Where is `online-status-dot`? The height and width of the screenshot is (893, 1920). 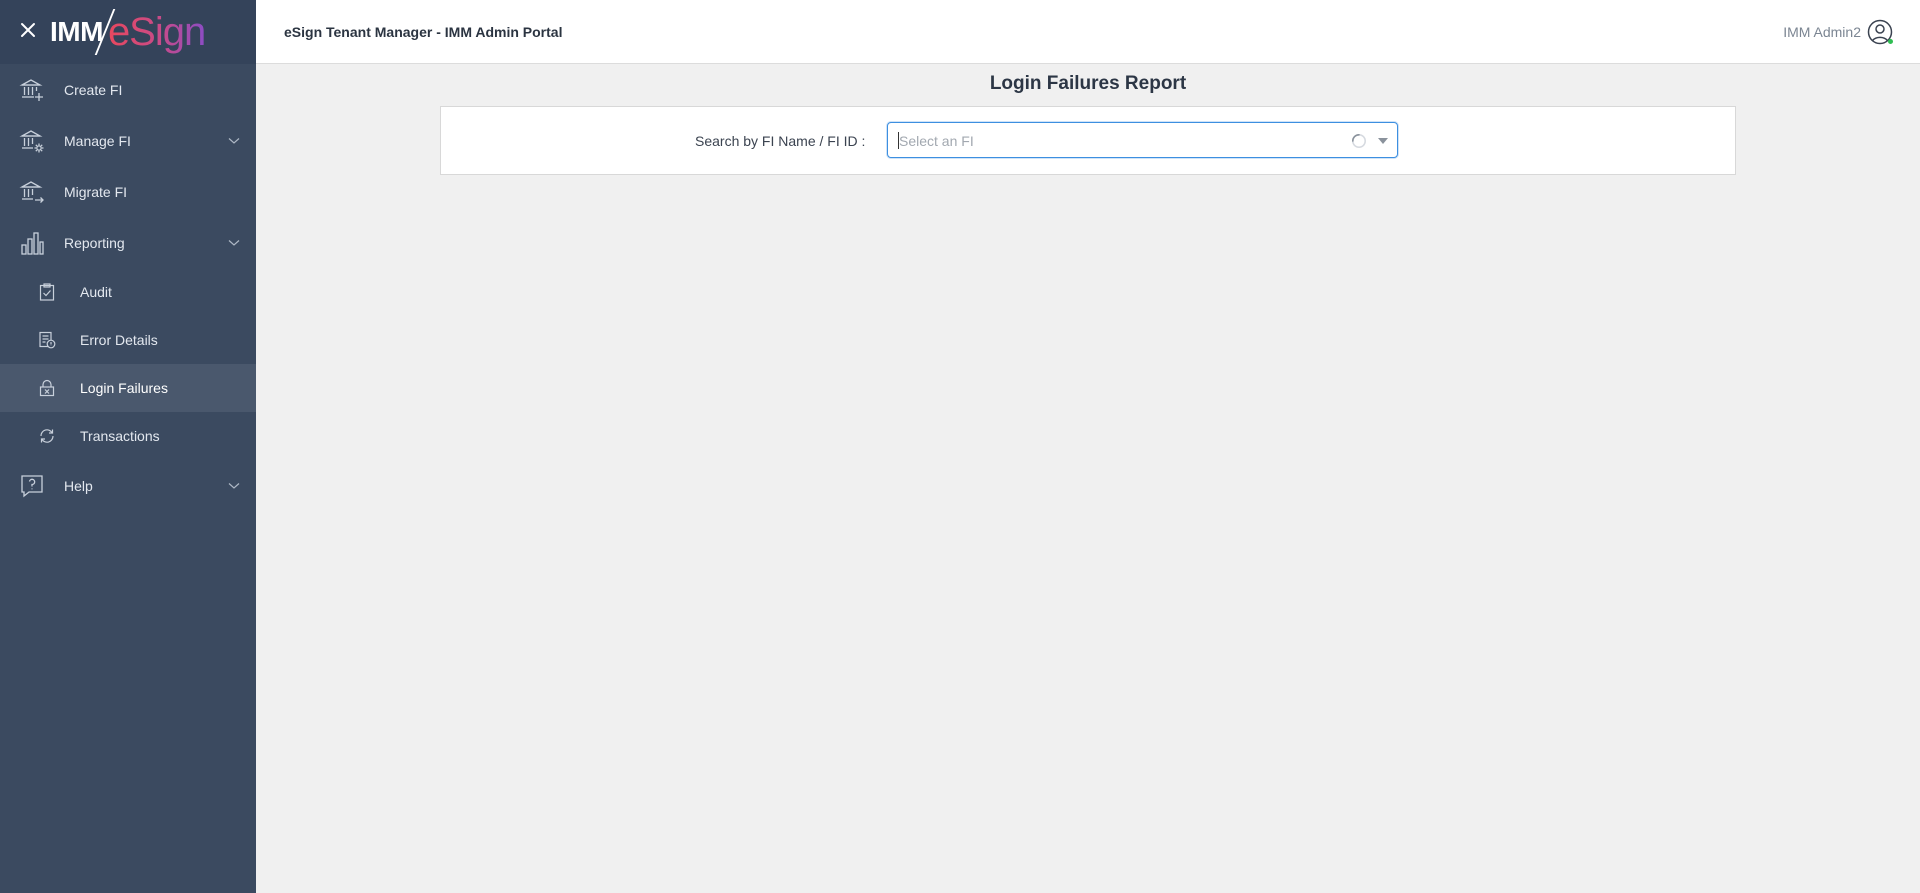
online-status-dot is located at coordinates (1890, 41).